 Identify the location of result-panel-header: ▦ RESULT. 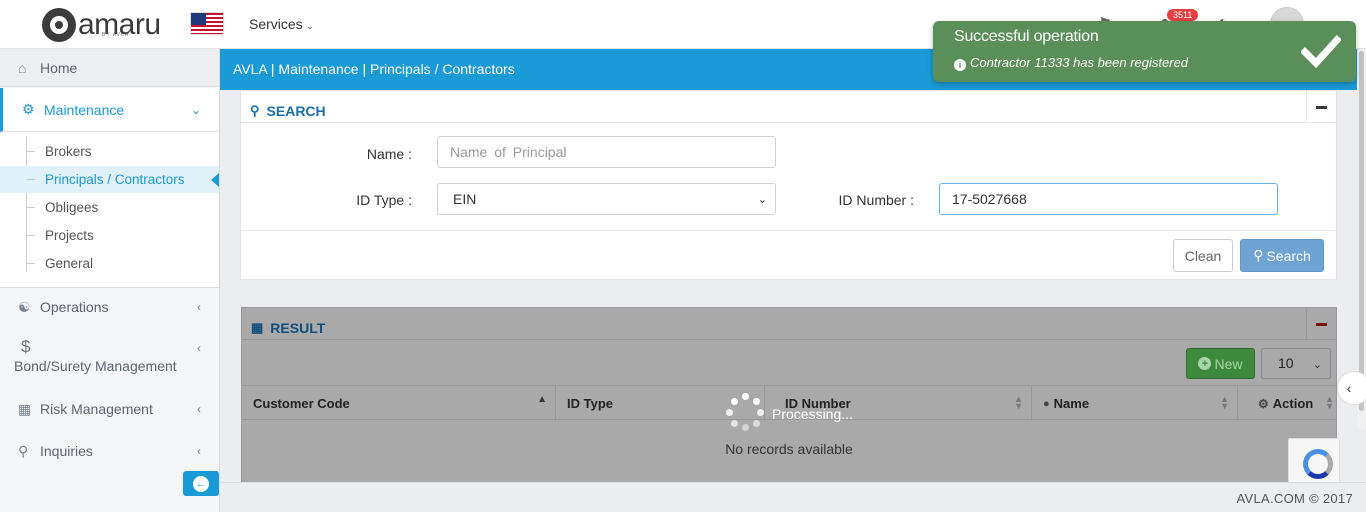
(789, 324).